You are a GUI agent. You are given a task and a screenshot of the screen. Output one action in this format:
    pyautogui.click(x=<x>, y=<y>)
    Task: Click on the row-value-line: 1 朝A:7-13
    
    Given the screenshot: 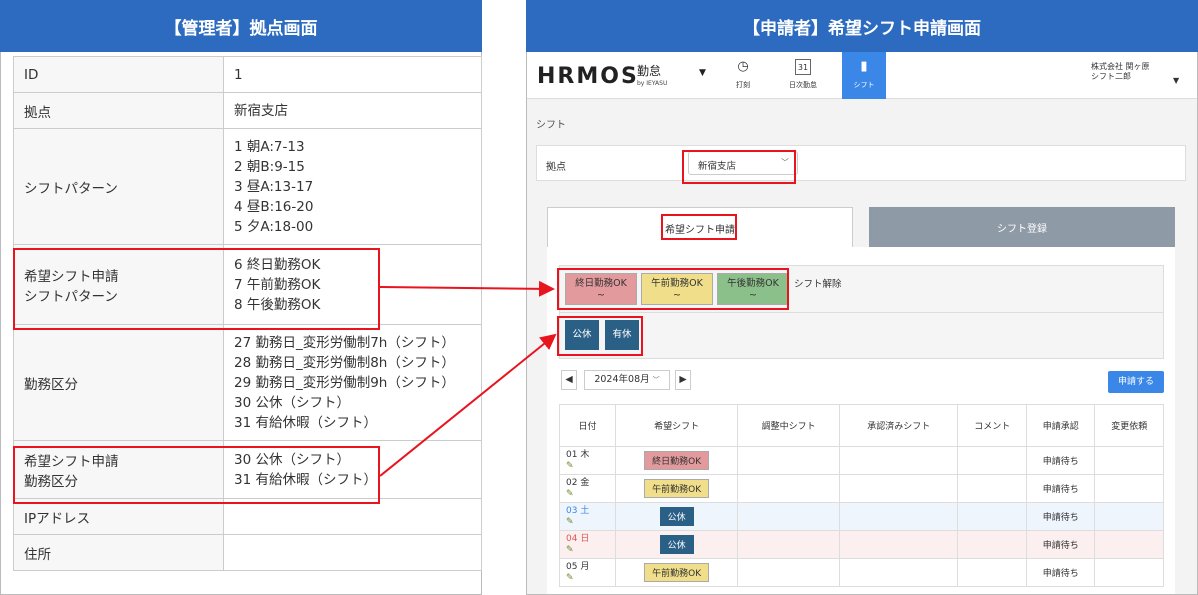 What is the action you would take?
    pyautogui.click(x=269, y=146)
    